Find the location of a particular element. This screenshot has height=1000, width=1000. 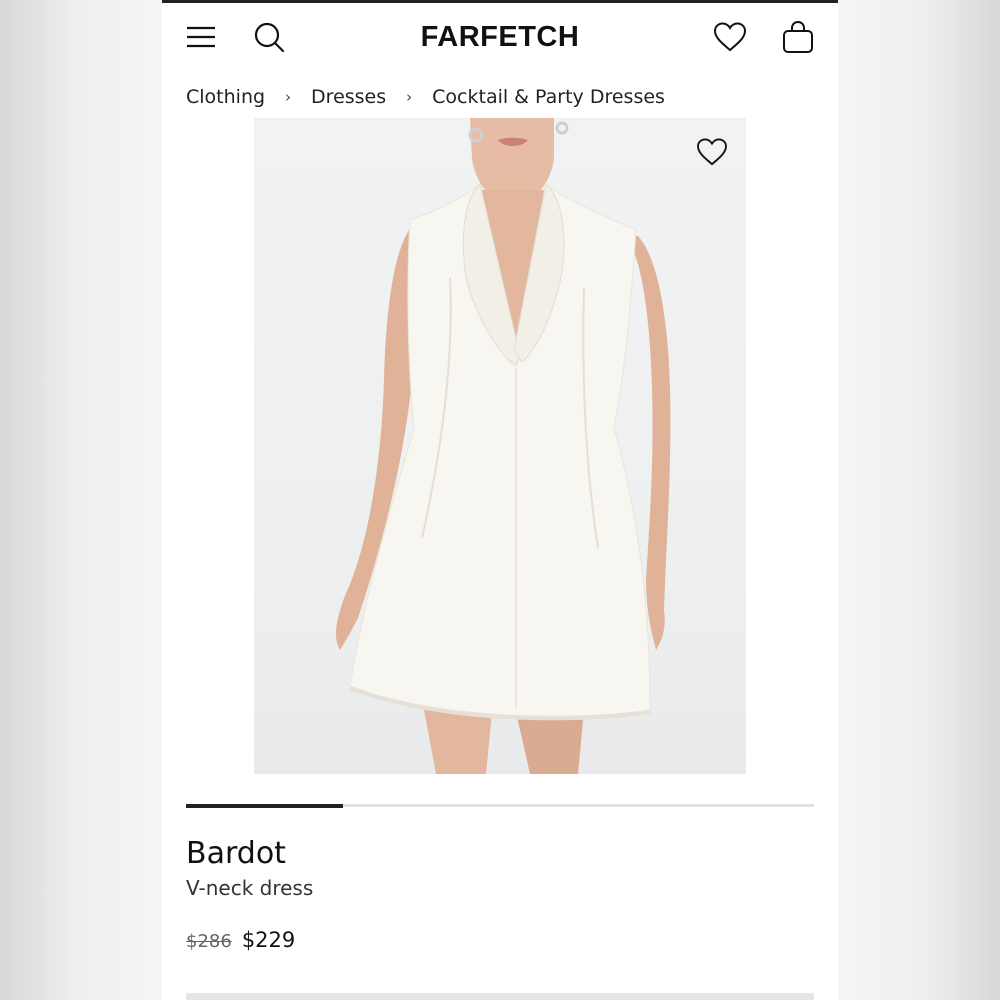

product-description: V-neck dress is located at coordinates (250, 888).